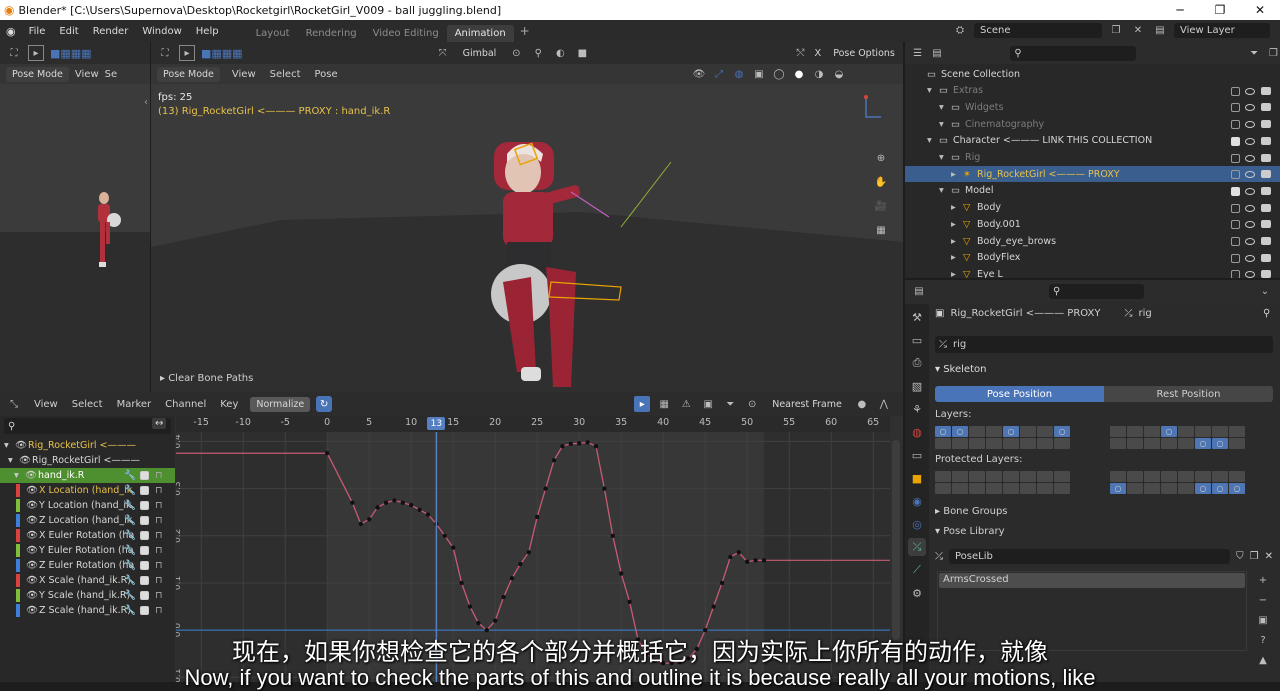  I want to click on channel-row: ▾ 👁Rig_RocketGirl <——— PROXYAc, so click(87, 460).